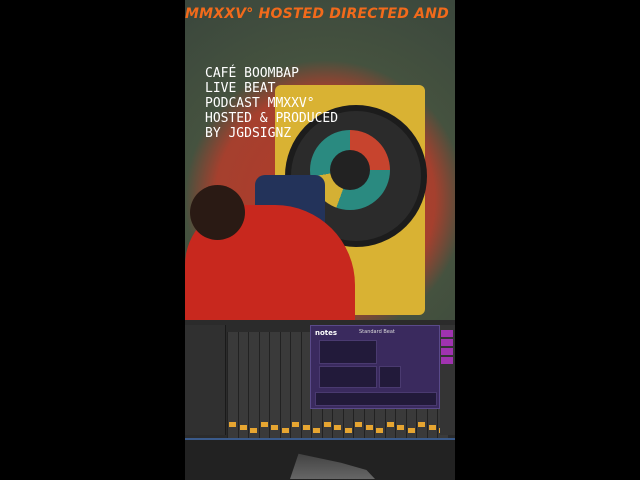 This screenshot has height=480, width=640. Describe the element at coordinates (272, 118) in the screenshot. I see `title-line: HOSTED & PRODUCED` at that location.